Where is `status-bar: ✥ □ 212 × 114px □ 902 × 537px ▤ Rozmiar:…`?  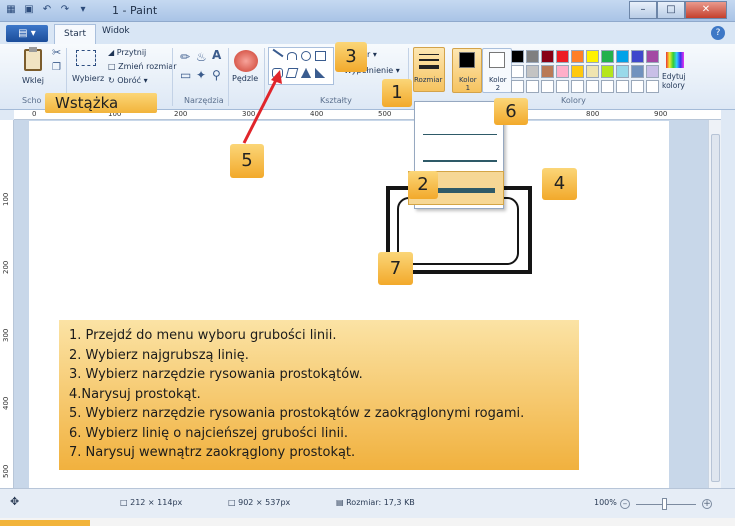
status-bar: ✥ □ 212 × 114px □ 902 × 537px ▤ Rozmiar:… is located at coordinates (367, 503).